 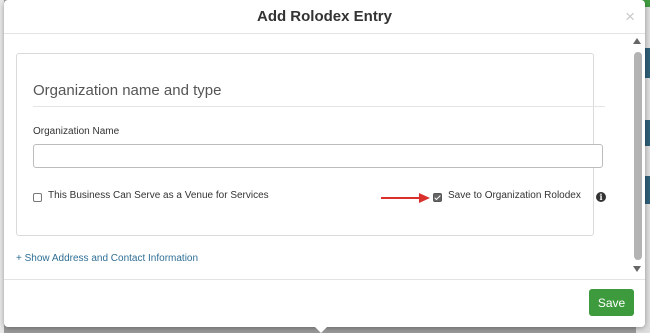 What do you see at coordinates (630, 17) in the screenshot?
I see `close-icon: ×` at bounding box center [630, 17].